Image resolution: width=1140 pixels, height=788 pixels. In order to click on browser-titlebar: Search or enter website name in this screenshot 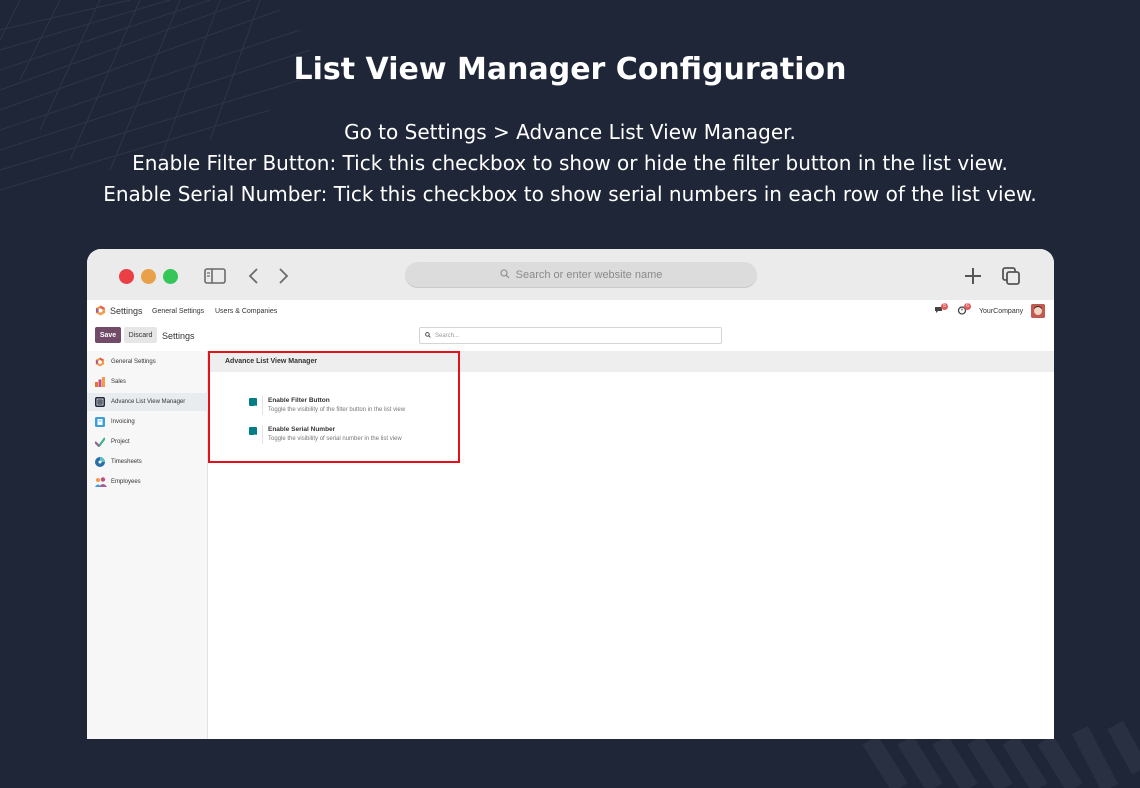, I will do `click(570, 274)`.